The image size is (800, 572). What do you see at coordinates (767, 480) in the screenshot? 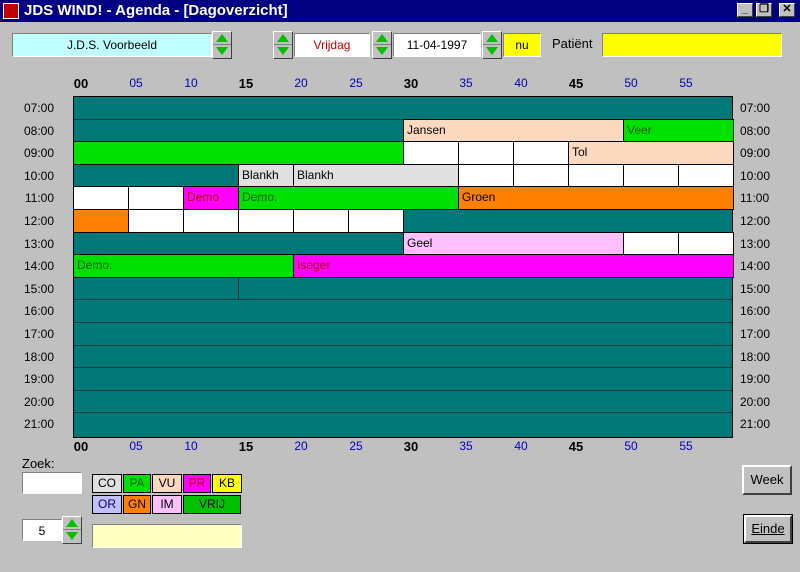
I see `week-button: Week` at bounding box center [767, 480].